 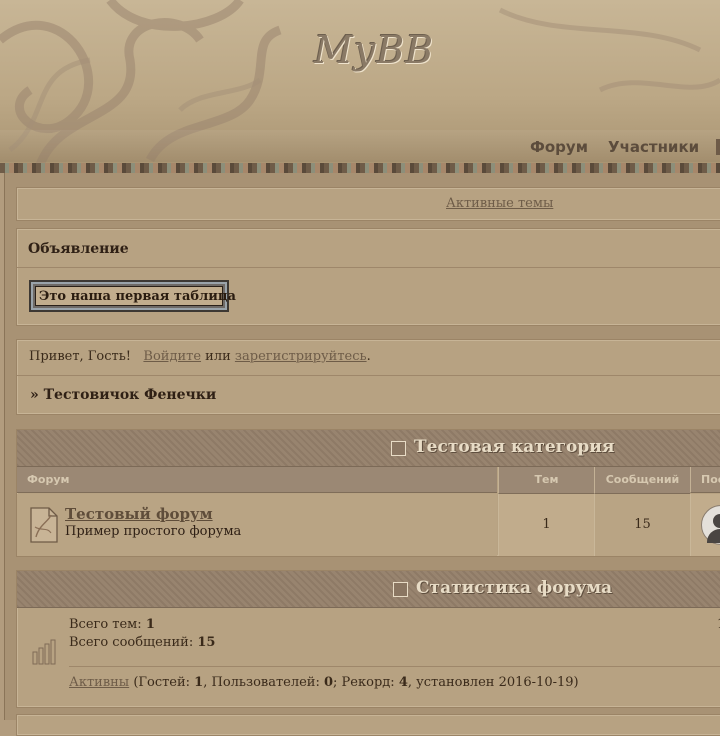 I want to click on forum-status-icon, so click(x=44, y=525).